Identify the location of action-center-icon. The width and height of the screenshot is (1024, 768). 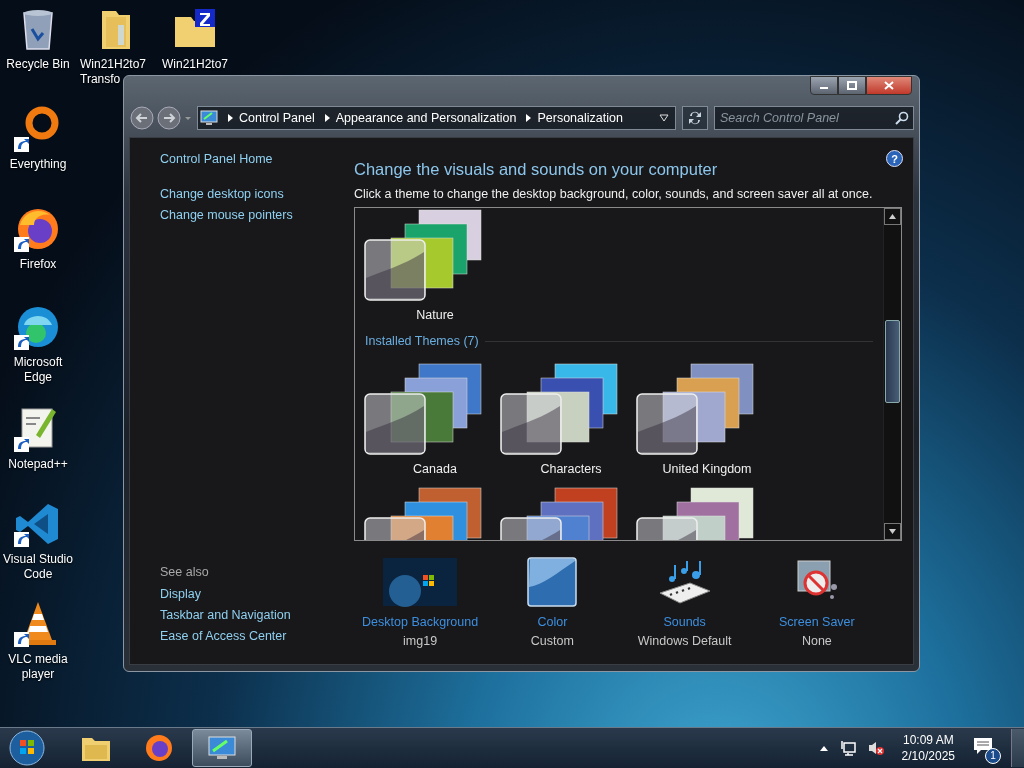
(983, 746).